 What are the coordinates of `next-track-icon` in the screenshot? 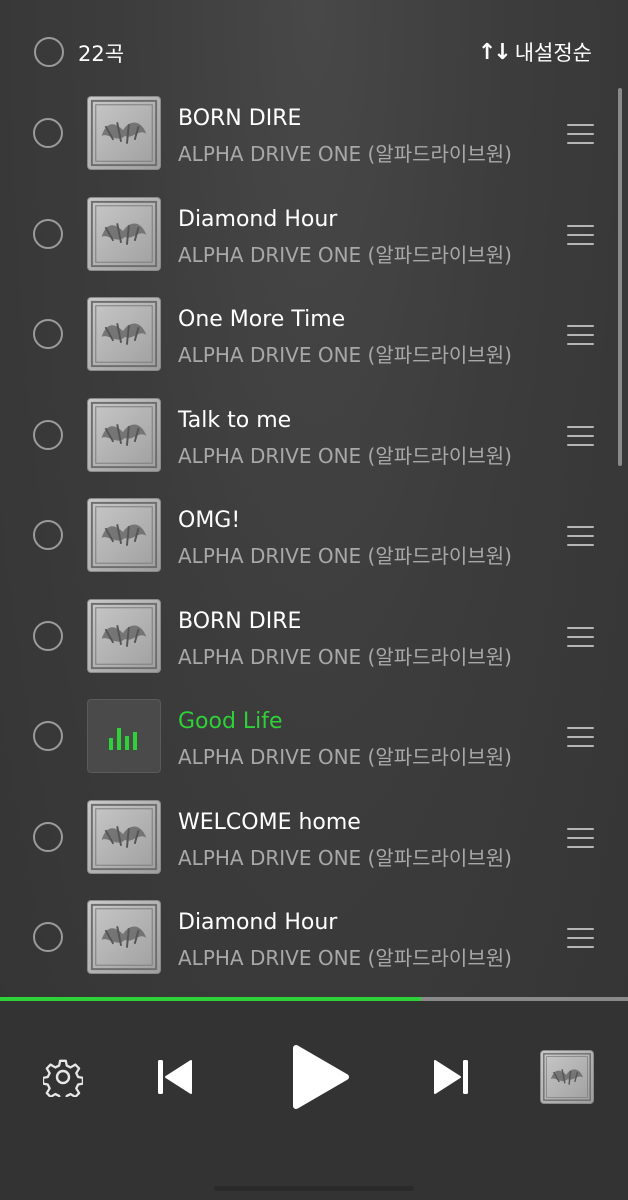 It's located at (451, 1077).